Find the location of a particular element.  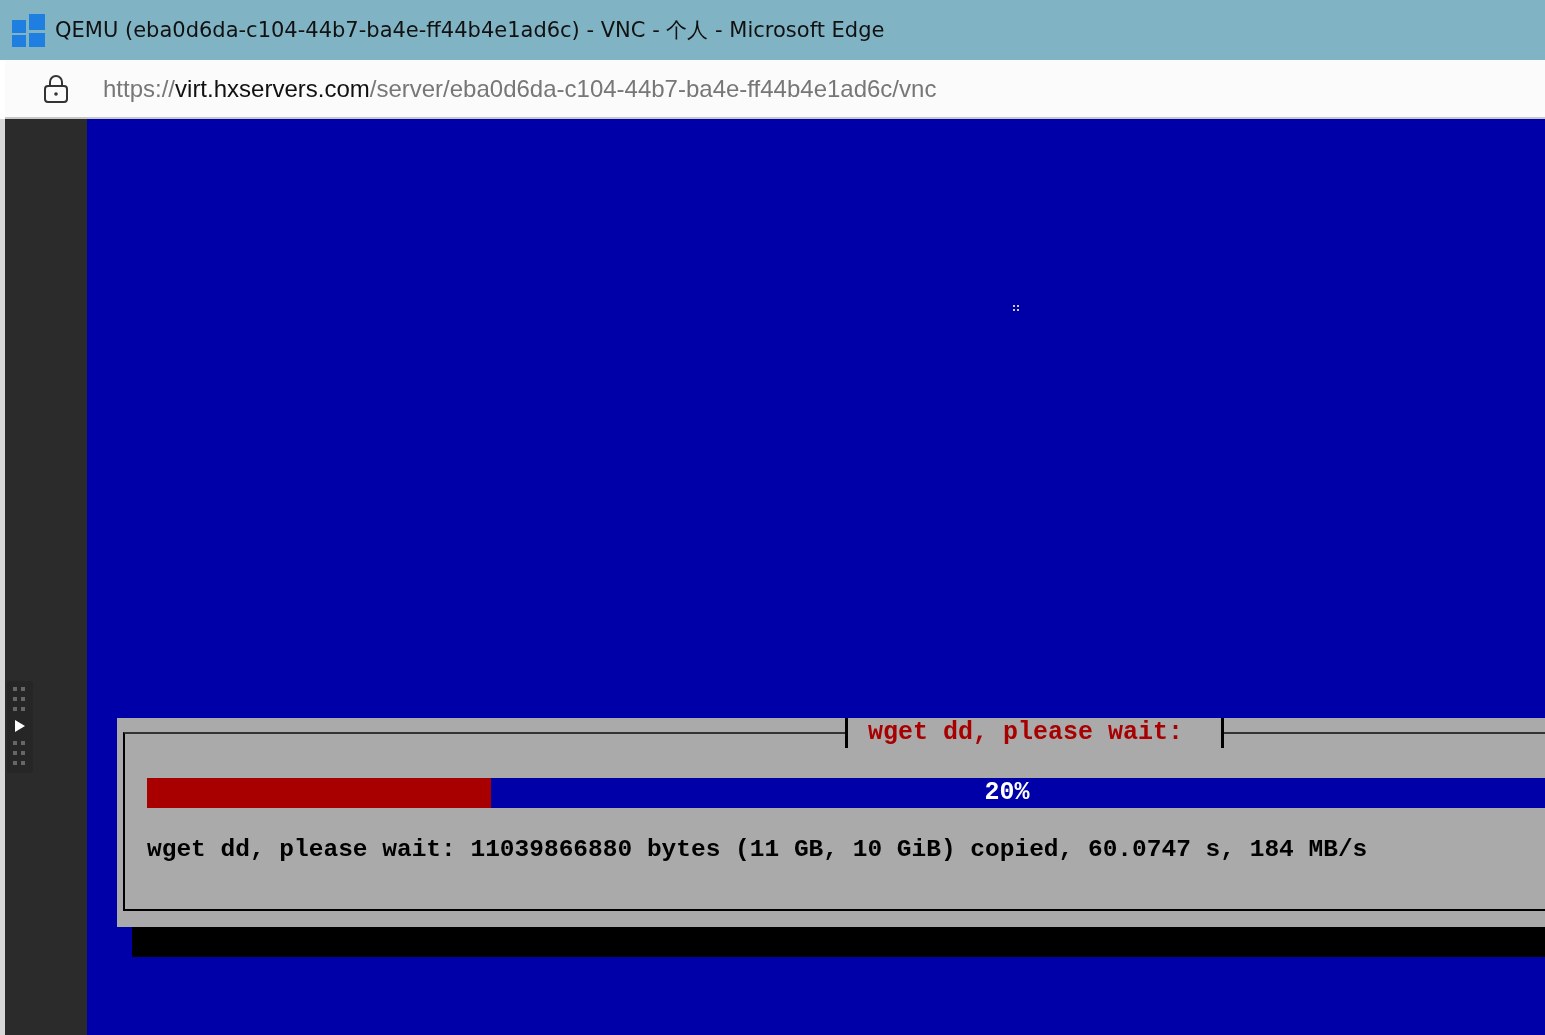

cursor-icon is located at coordinates (1016, 308).